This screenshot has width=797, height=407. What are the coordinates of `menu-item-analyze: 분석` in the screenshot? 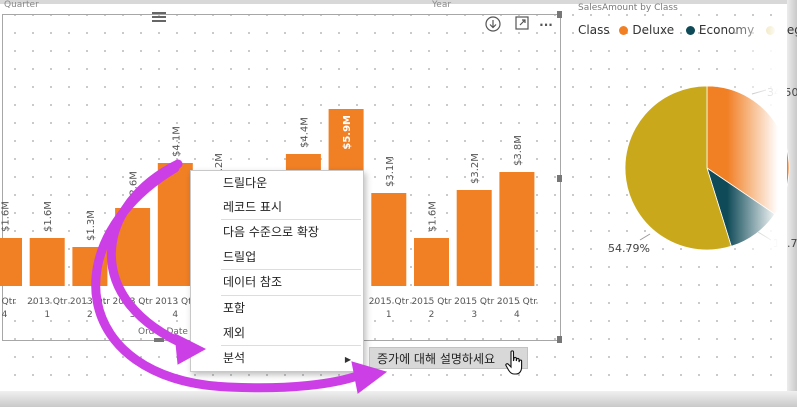 It's located at (234, 358).